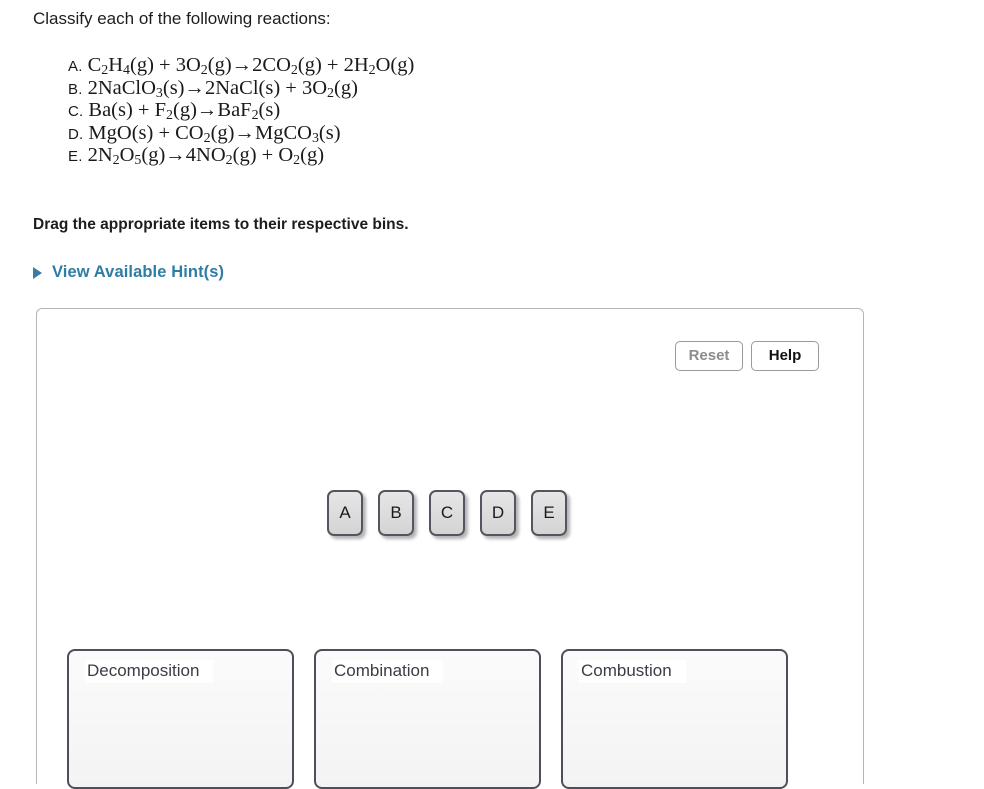  I want to click on bin-label: Decomposition, so click(149, 671).